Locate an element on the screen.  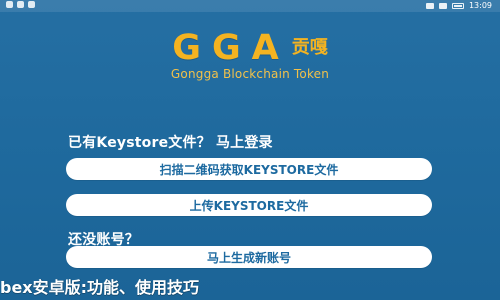
logo-row: GGA 贡嘎 is located at coordinates (250, 48).